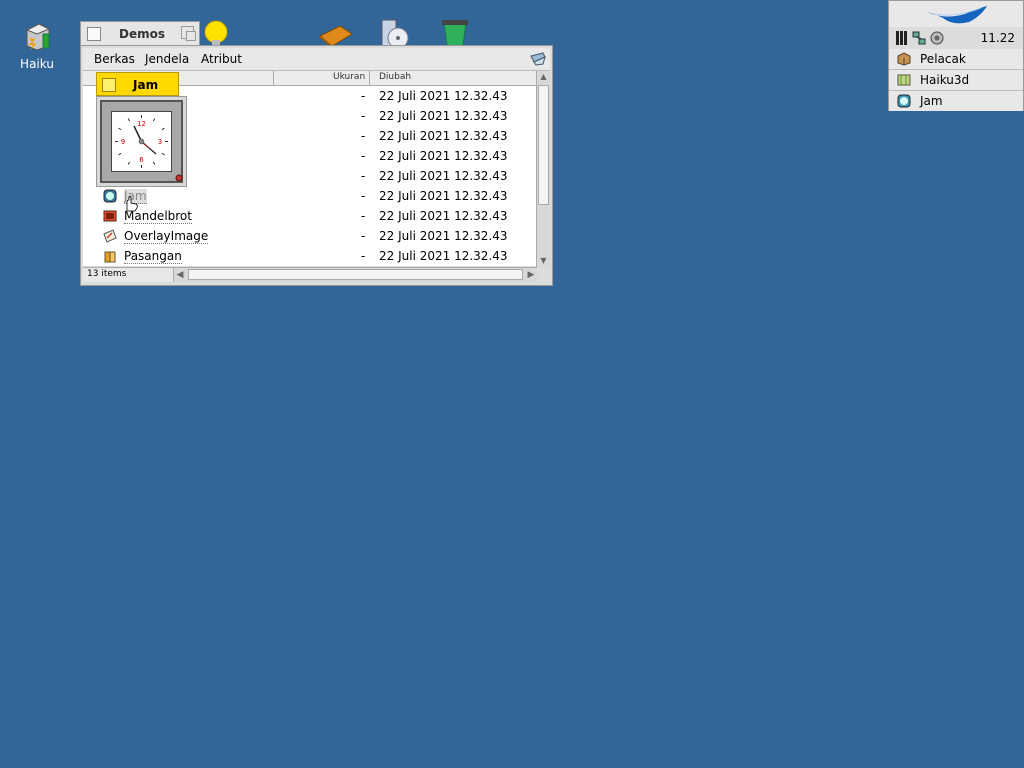  What do you see at coordinates (349, 77) in the screenshot?
I see `column-size: Ukuran` at bounding box center [349, 77].